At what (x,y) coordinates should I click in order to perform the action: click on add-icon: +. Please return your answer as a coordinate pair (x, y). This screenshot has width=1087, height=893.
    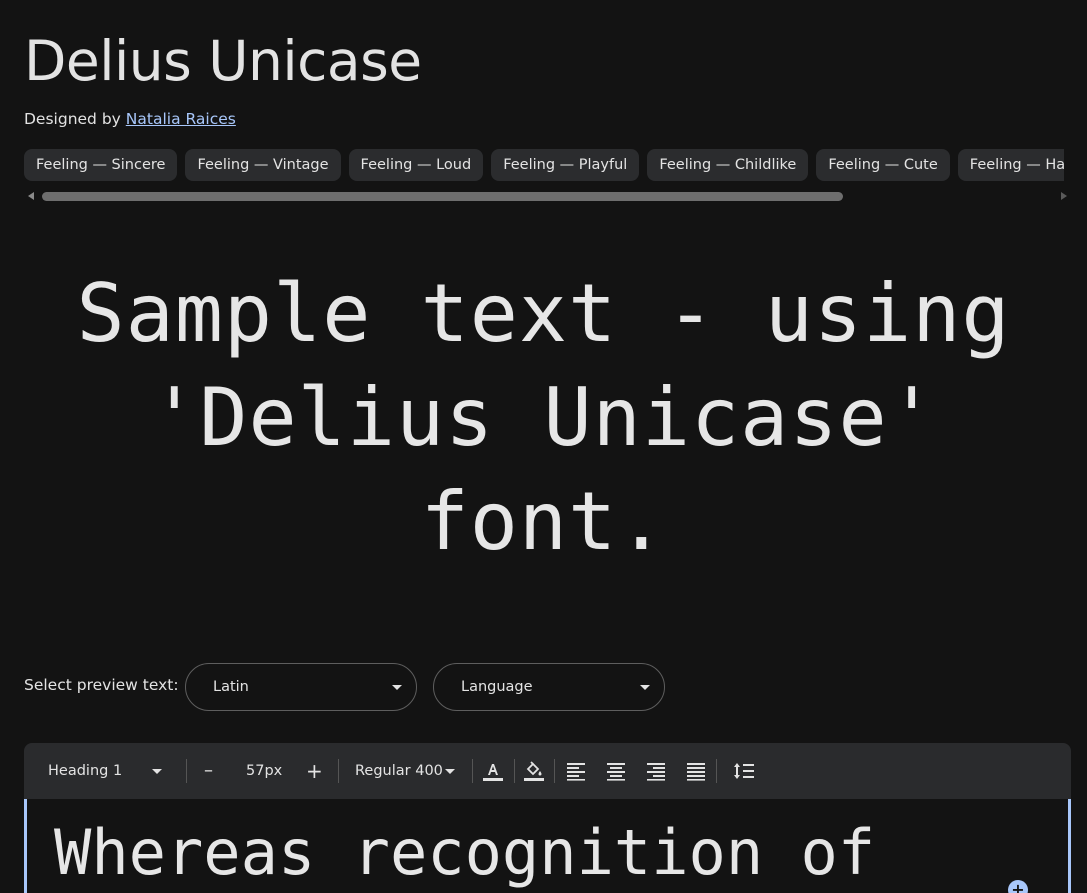
    Looking at the image, I should click on (1018, 886).